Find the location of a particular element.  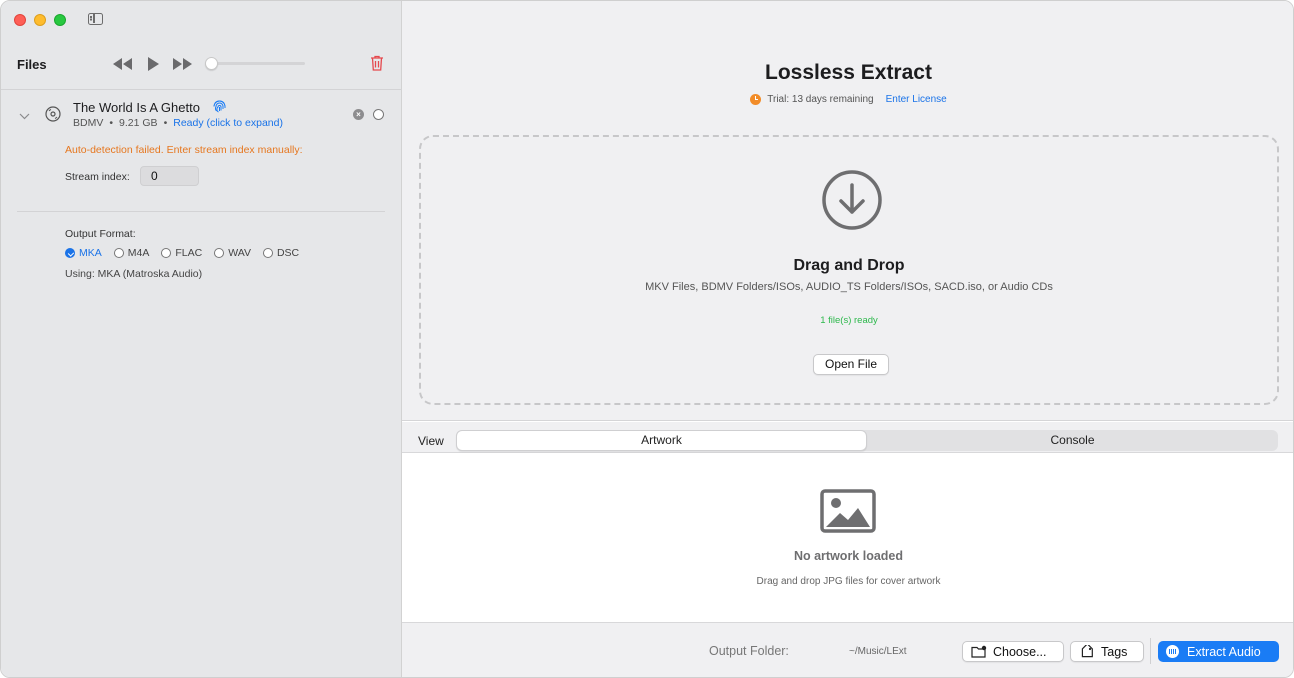

output-format-radio-group: MKA M4A FLAC WAV DSC is located at coordinates (182, 253).